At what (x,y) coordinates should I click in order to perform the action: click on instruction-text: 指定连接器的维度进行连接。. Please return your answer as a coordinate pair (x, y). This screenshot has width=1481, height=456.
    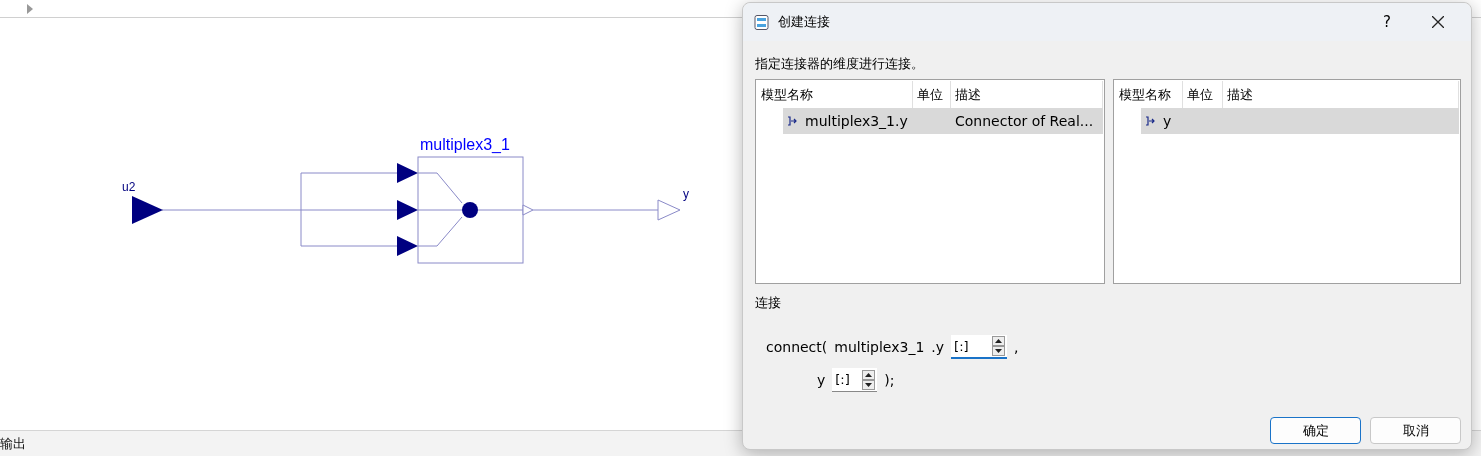
    Looking at the image, I should click on (840, 64).